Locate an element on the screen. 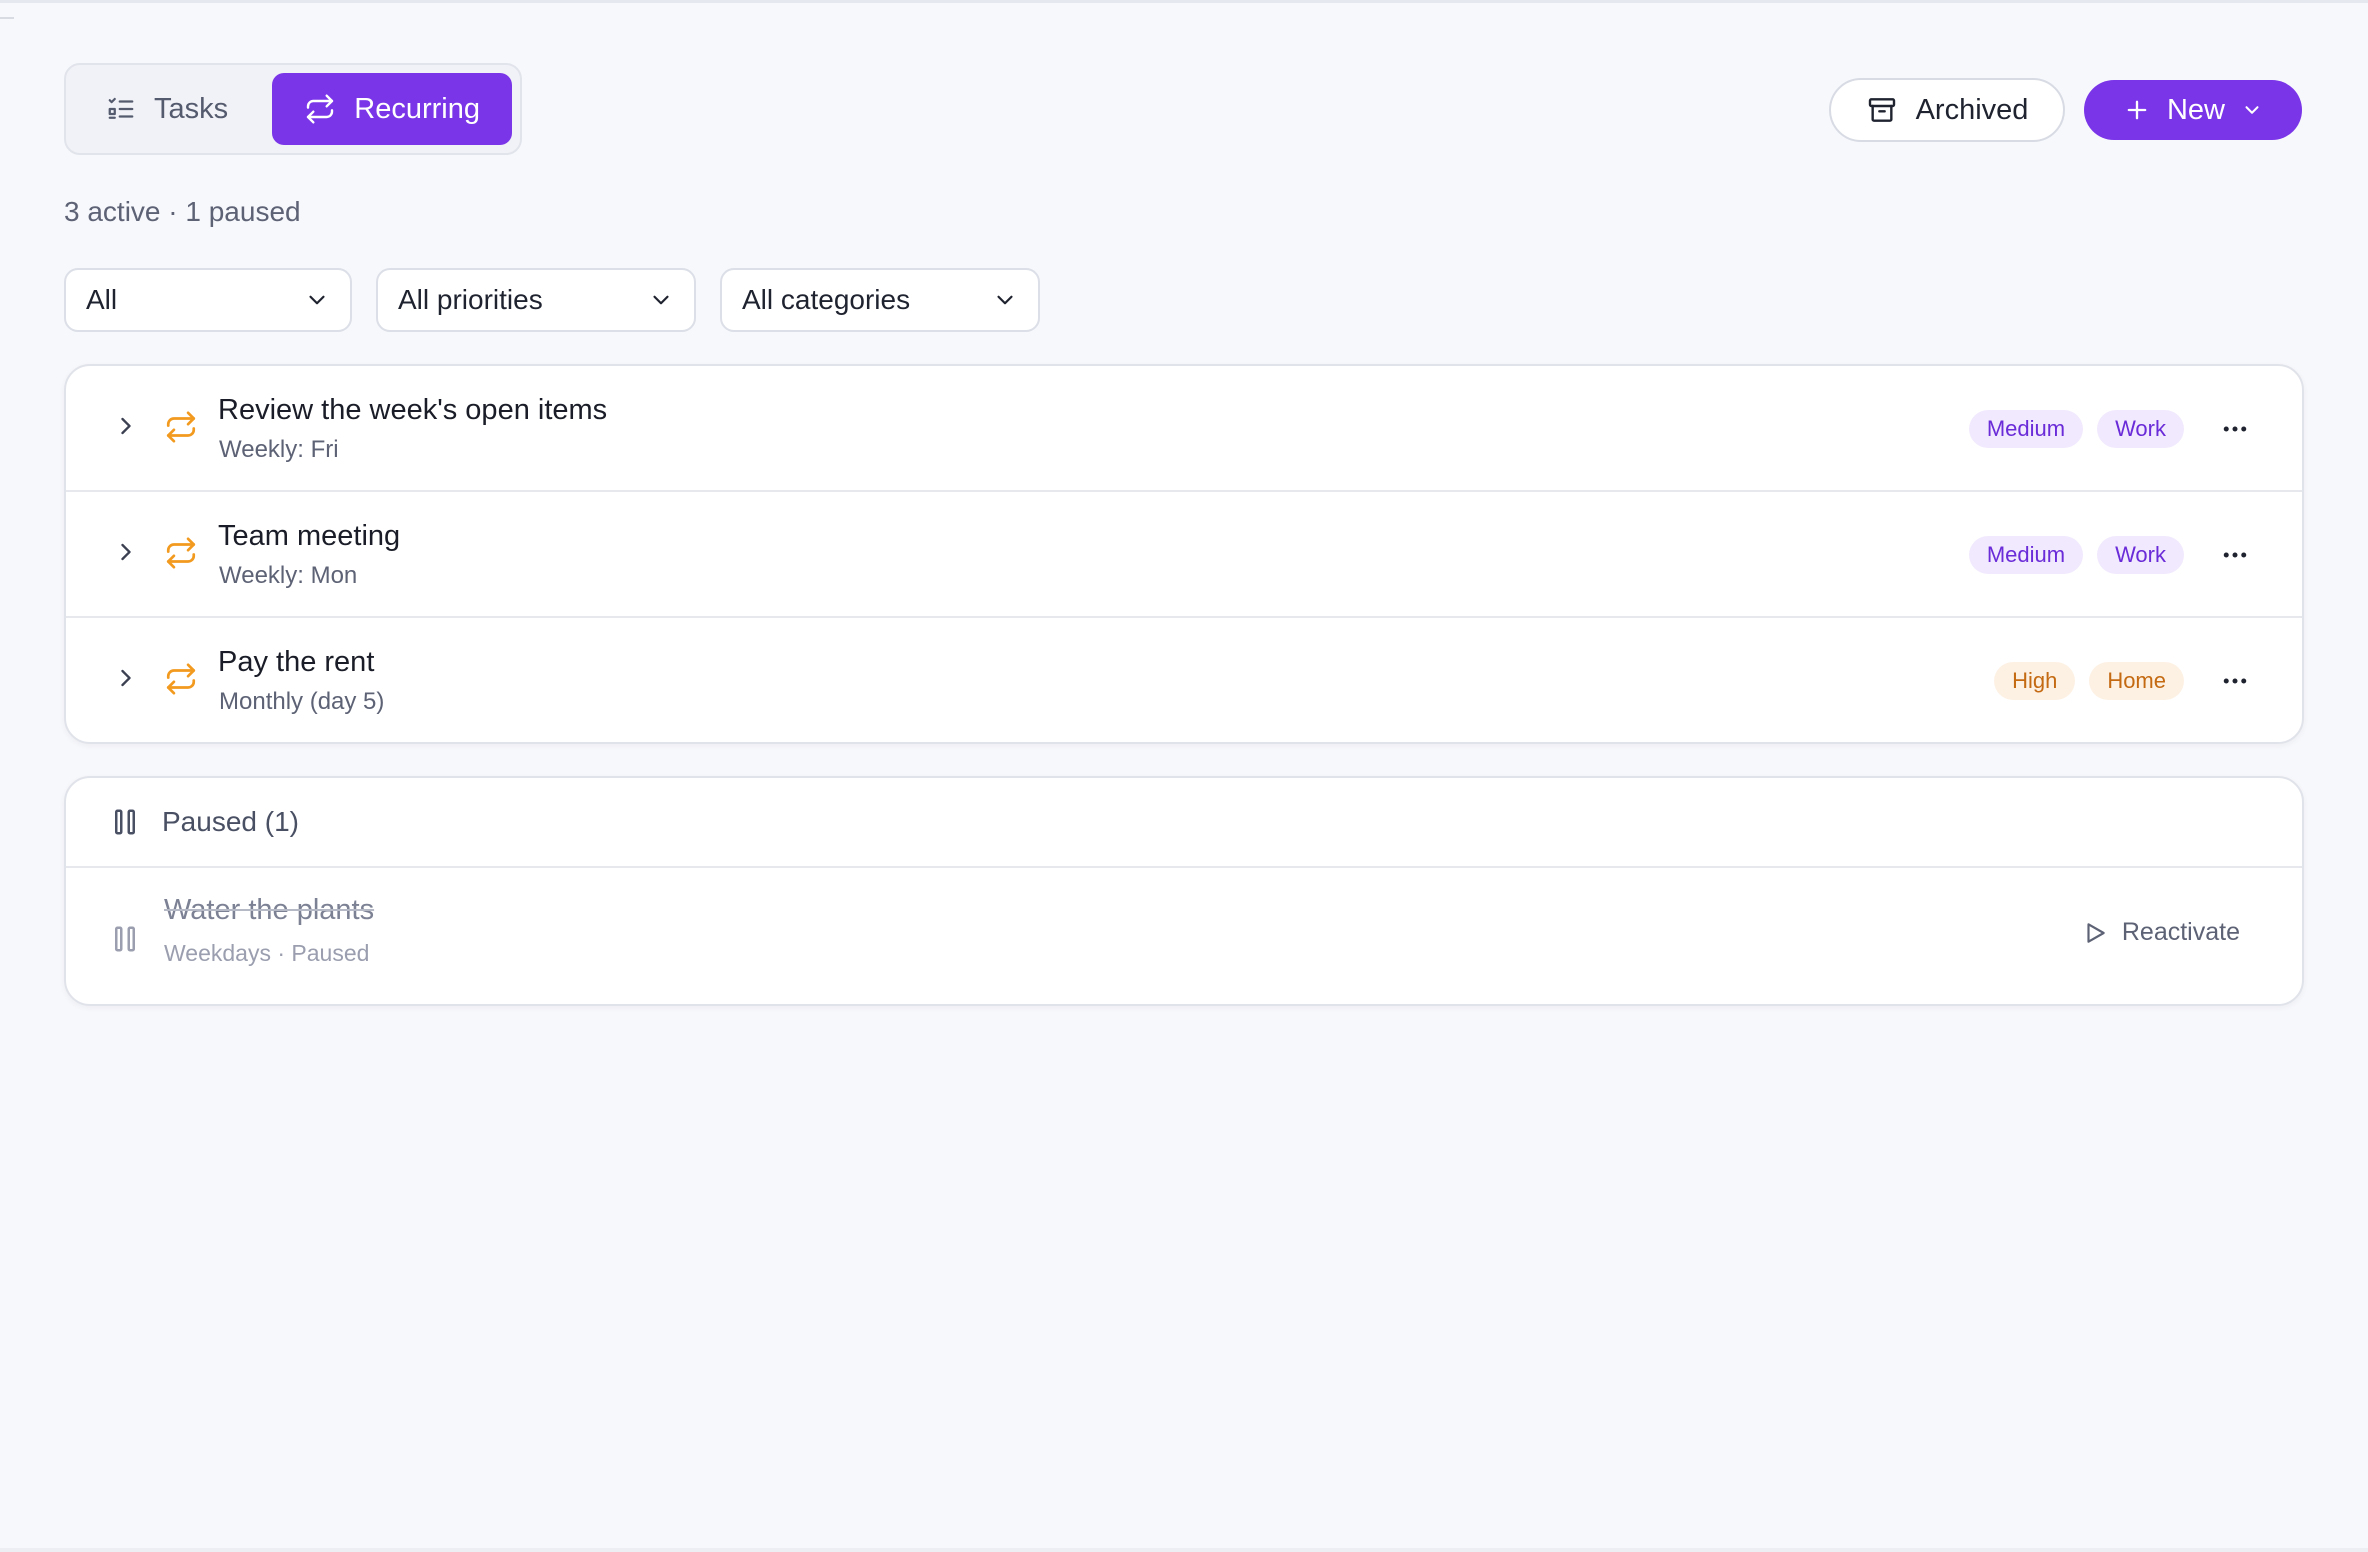 The image size is (2368, 1552). item-title: Review the week's open items is located at coordinates (413, 410).